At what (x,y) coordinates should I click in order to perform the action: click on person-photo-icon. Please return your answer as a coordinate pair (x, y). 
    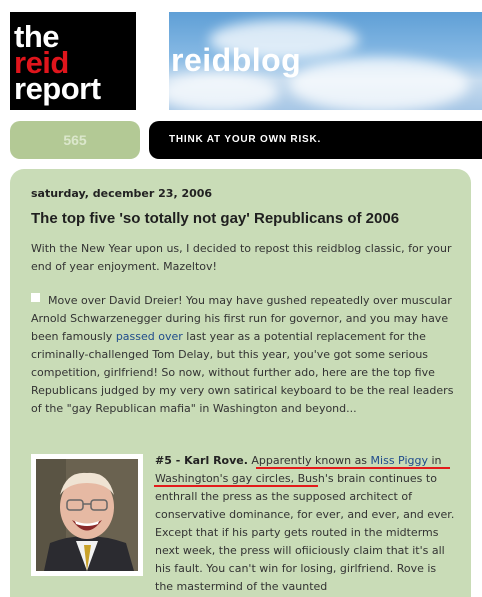
    Looking at the image, I should click on (87, 515).